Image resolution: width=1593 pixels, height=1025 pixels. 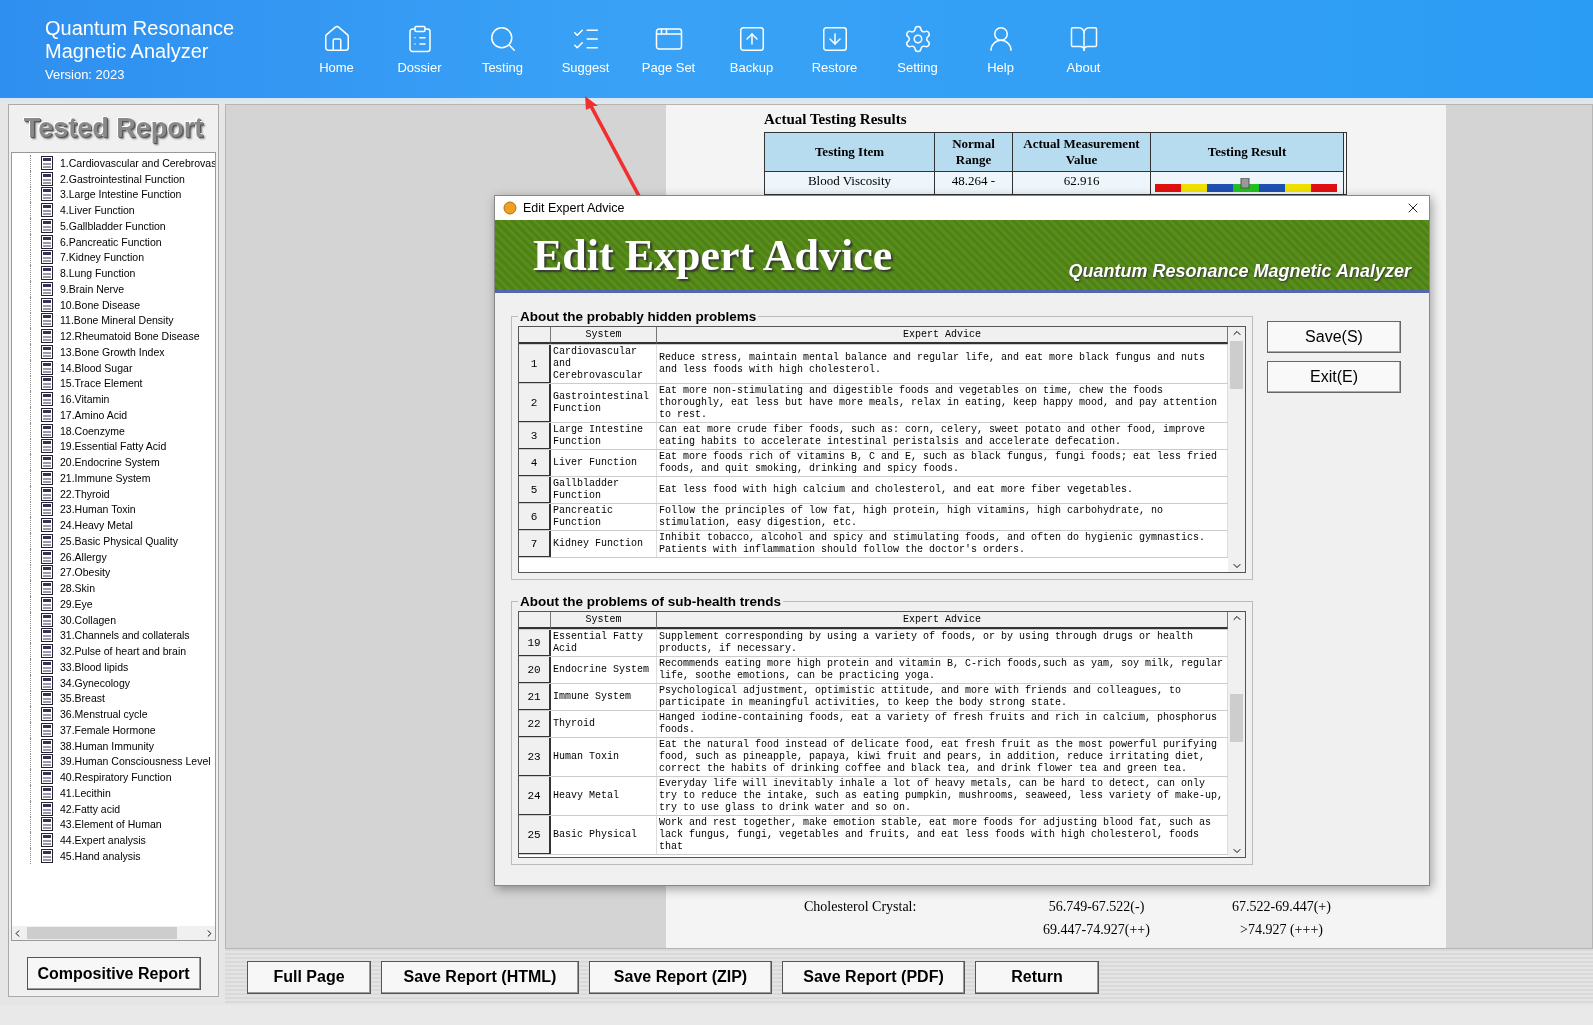 I want to click on tree-item: 27.Obesity, so click(x=122, y=572).